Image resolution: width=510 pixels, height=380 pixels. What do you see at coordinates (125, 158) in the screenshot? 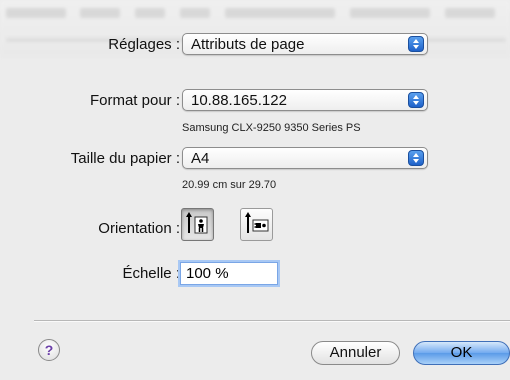
I see `paper-size-label: Taille du papier :` at bounding box center [125, 158].